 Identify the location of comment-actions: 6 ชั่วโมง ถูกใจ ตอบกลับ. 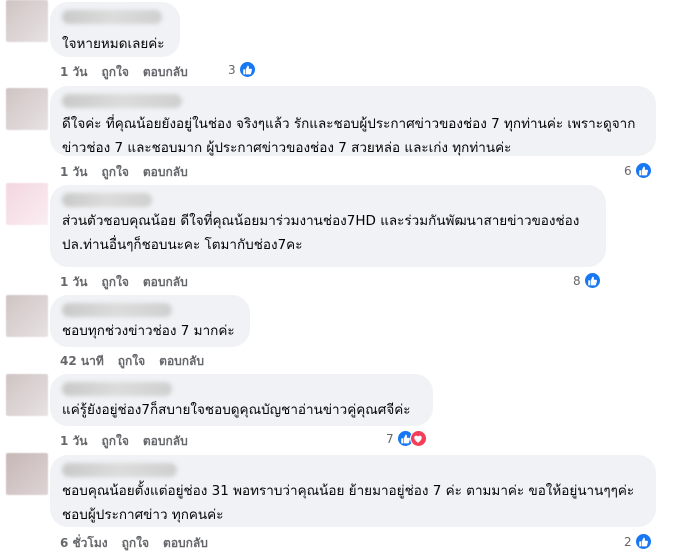
(134, 543).